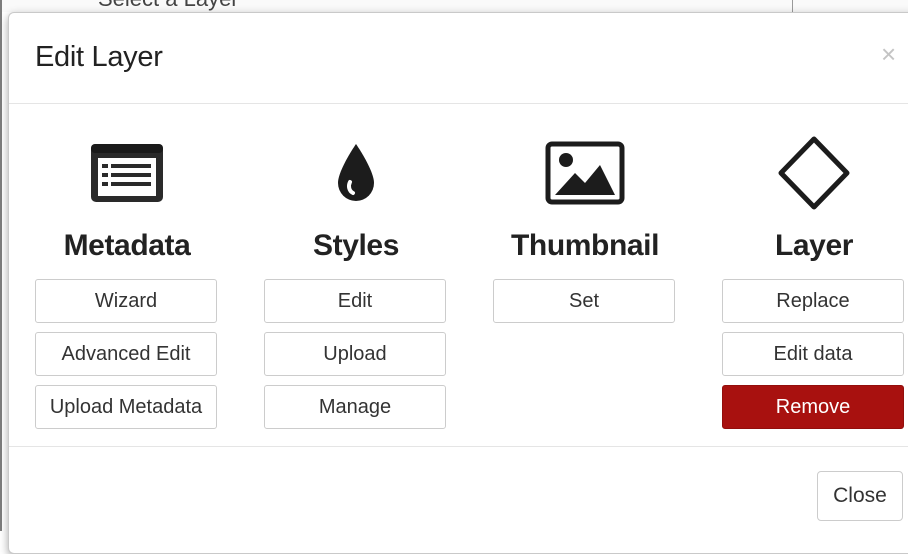 This screenshot has width=908, height=554. What do you see at coordinates (127, 173) in the screenshot?
I see `list-icon` at bounding box center [127, 173].